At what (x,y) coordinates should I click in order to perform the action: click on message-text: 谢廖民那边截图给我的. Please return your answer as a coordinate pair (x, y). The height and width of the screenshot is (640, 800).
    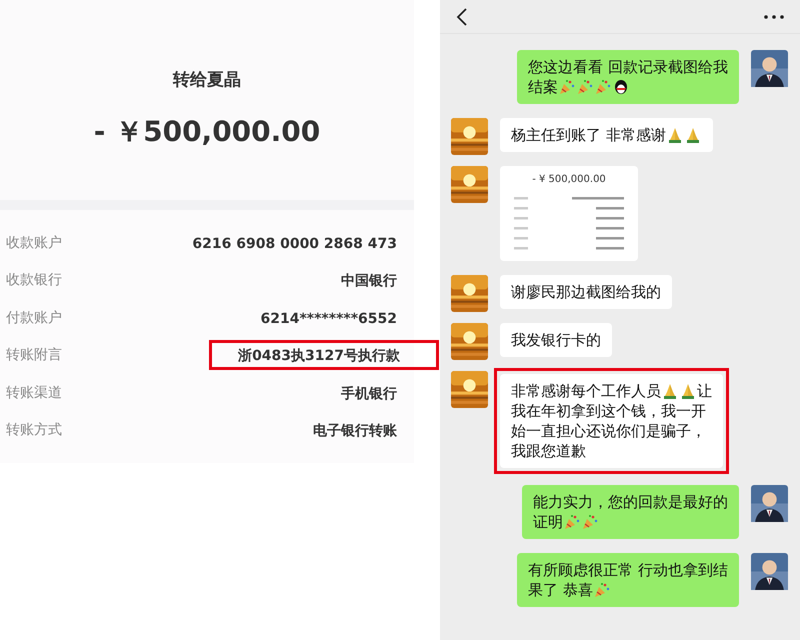
    Looking at the image, I should click on (586, 292).